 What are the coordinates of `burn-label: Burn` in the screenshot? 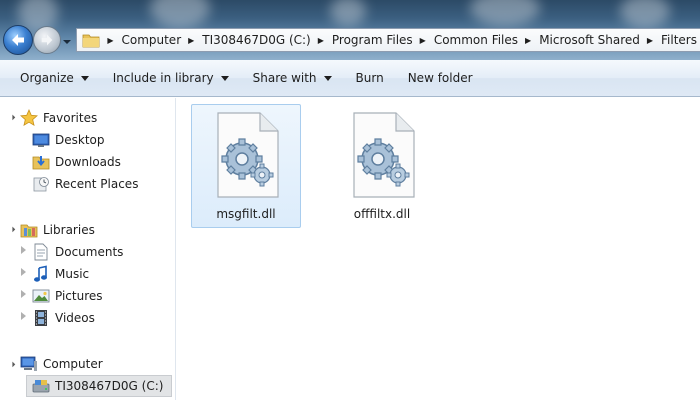 It's located at (369, 78).